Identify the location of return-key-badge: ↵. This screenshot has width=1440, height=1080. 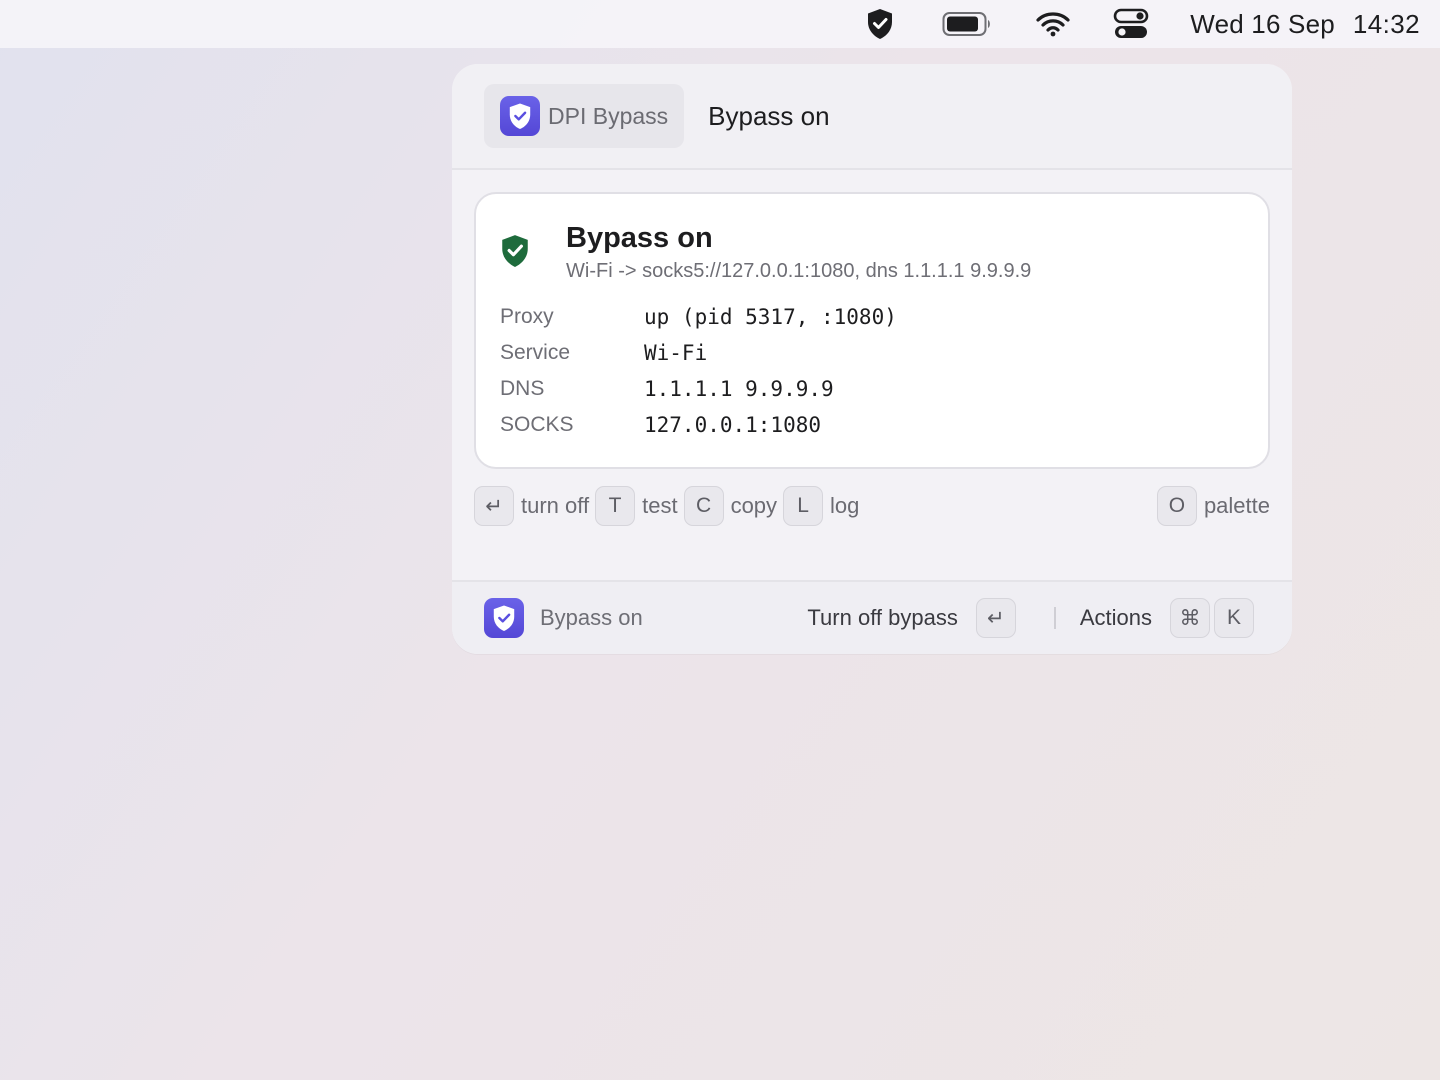
(995, 618).